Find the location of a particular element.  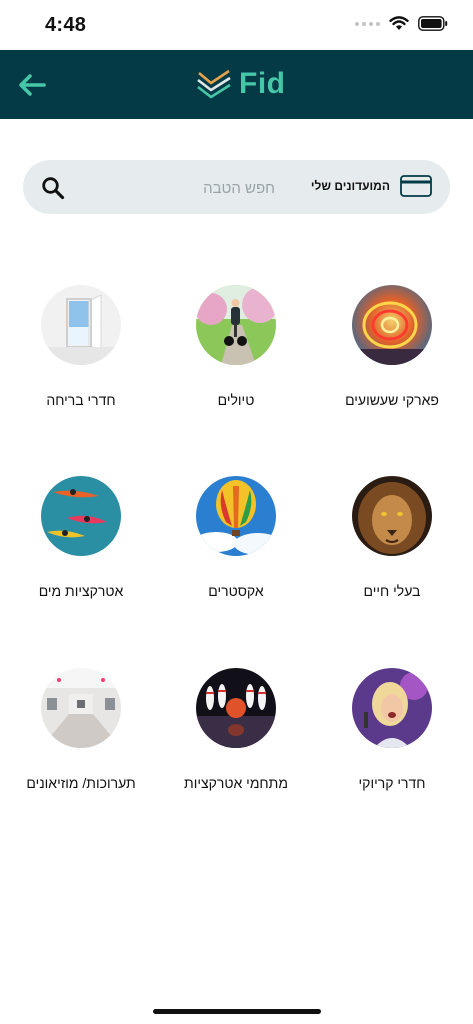

category-label: מתחמי אטרקציות is located at coordinates (236, 783).